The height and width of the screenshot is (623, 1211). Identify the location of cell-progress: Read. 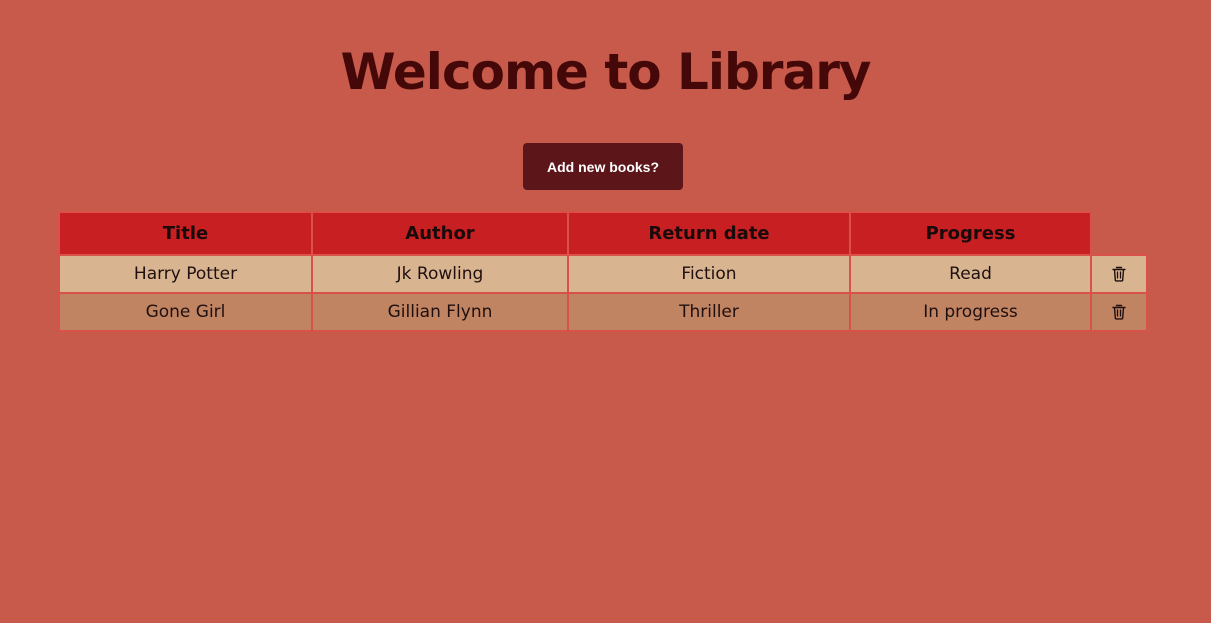
(970, 274).